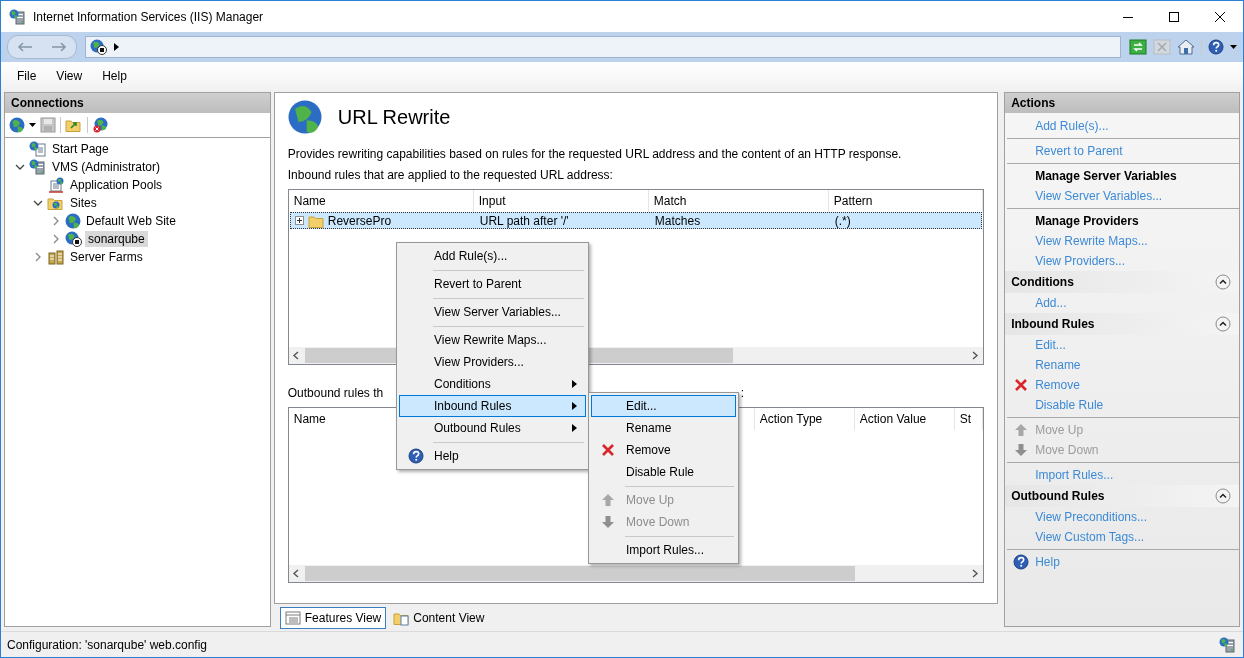 This screenshot has width=1244, height=658. I want to click on tree-item: VMS (Administrator), so click(106, 167).